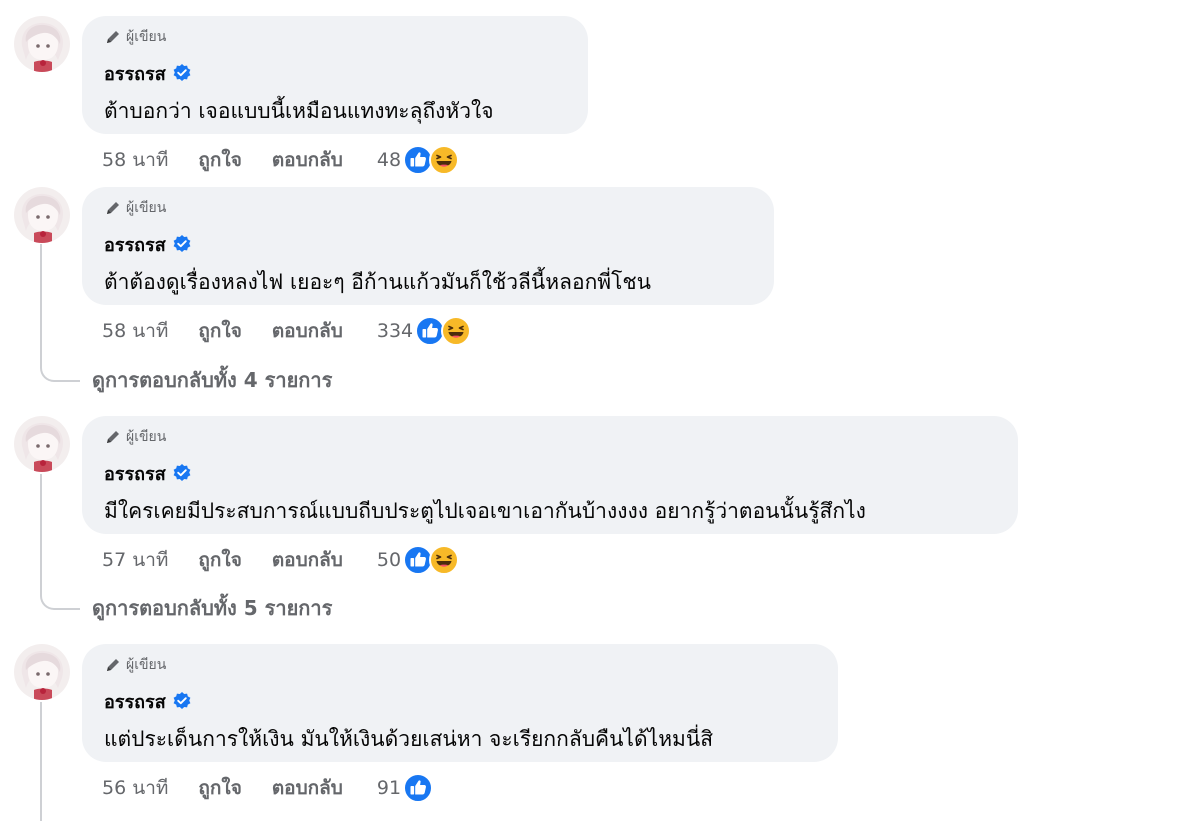  What do you see at coordinates (418, 160) in the screenshot?
I see `reactions-summary: 48` at bounding box center [418, 160].